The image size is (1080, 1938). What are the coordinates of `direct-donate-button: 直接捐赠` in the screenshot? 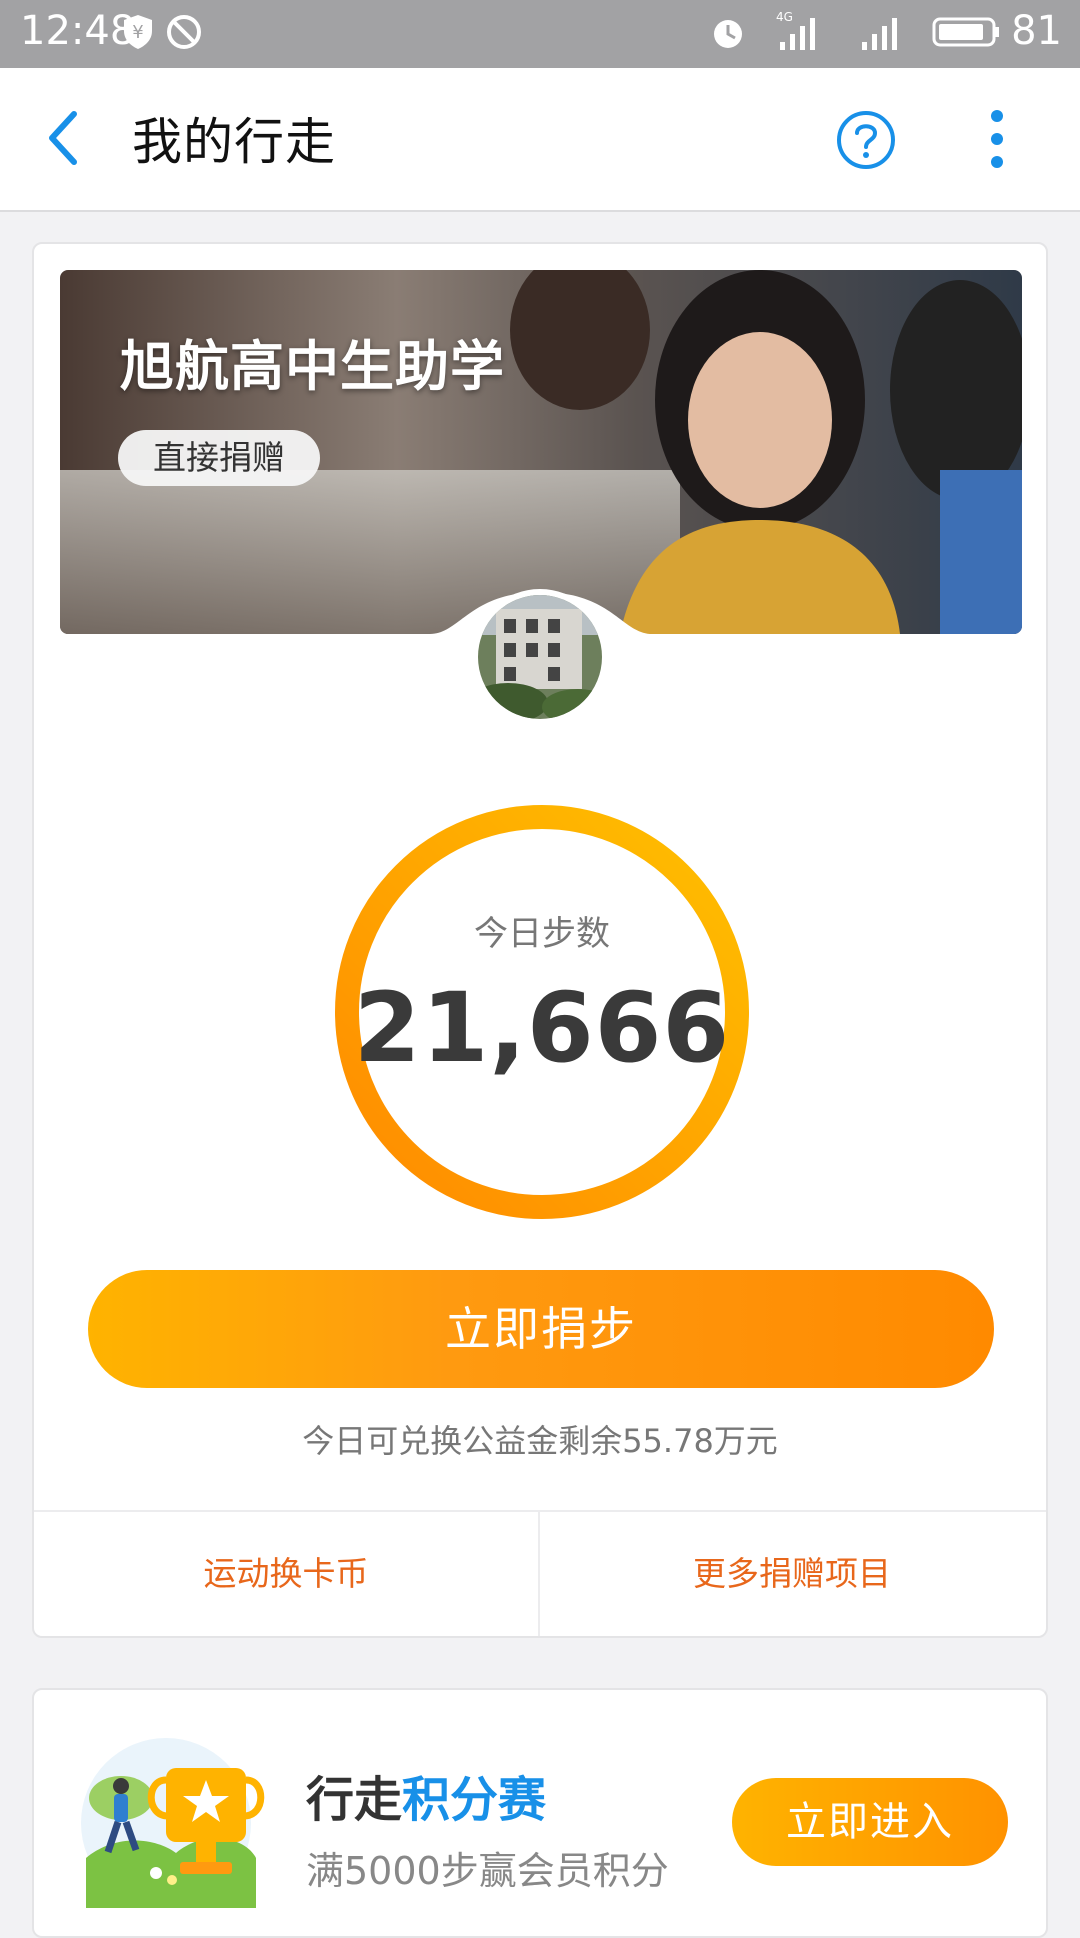 It's located at (219, 458).